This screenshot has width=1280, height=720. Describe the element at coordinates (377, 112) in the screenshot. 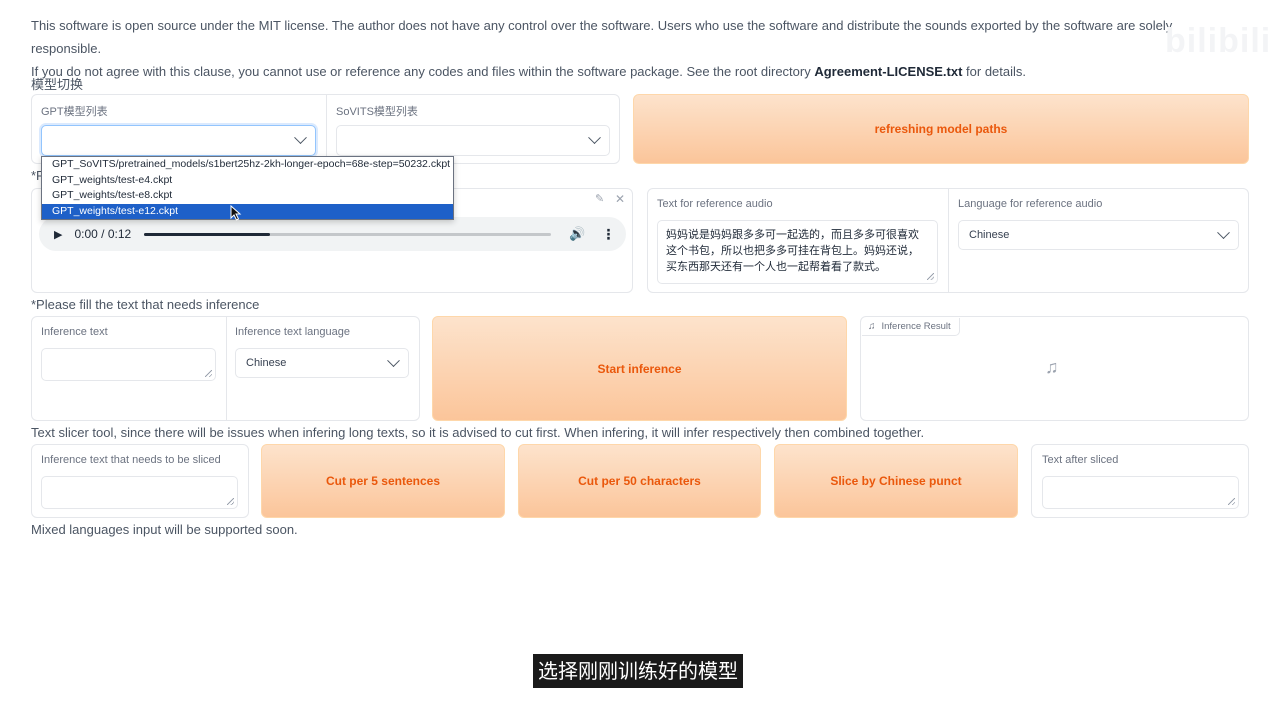

I see `sovits-model-label: SoVITS模型列表` at that location.